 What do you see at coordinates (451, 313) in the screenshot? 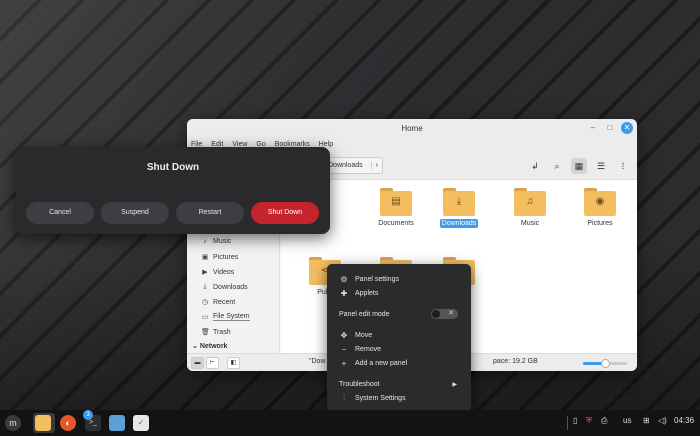
I see `toggle-off-icon: ✕` at bounding box center [451, 313].